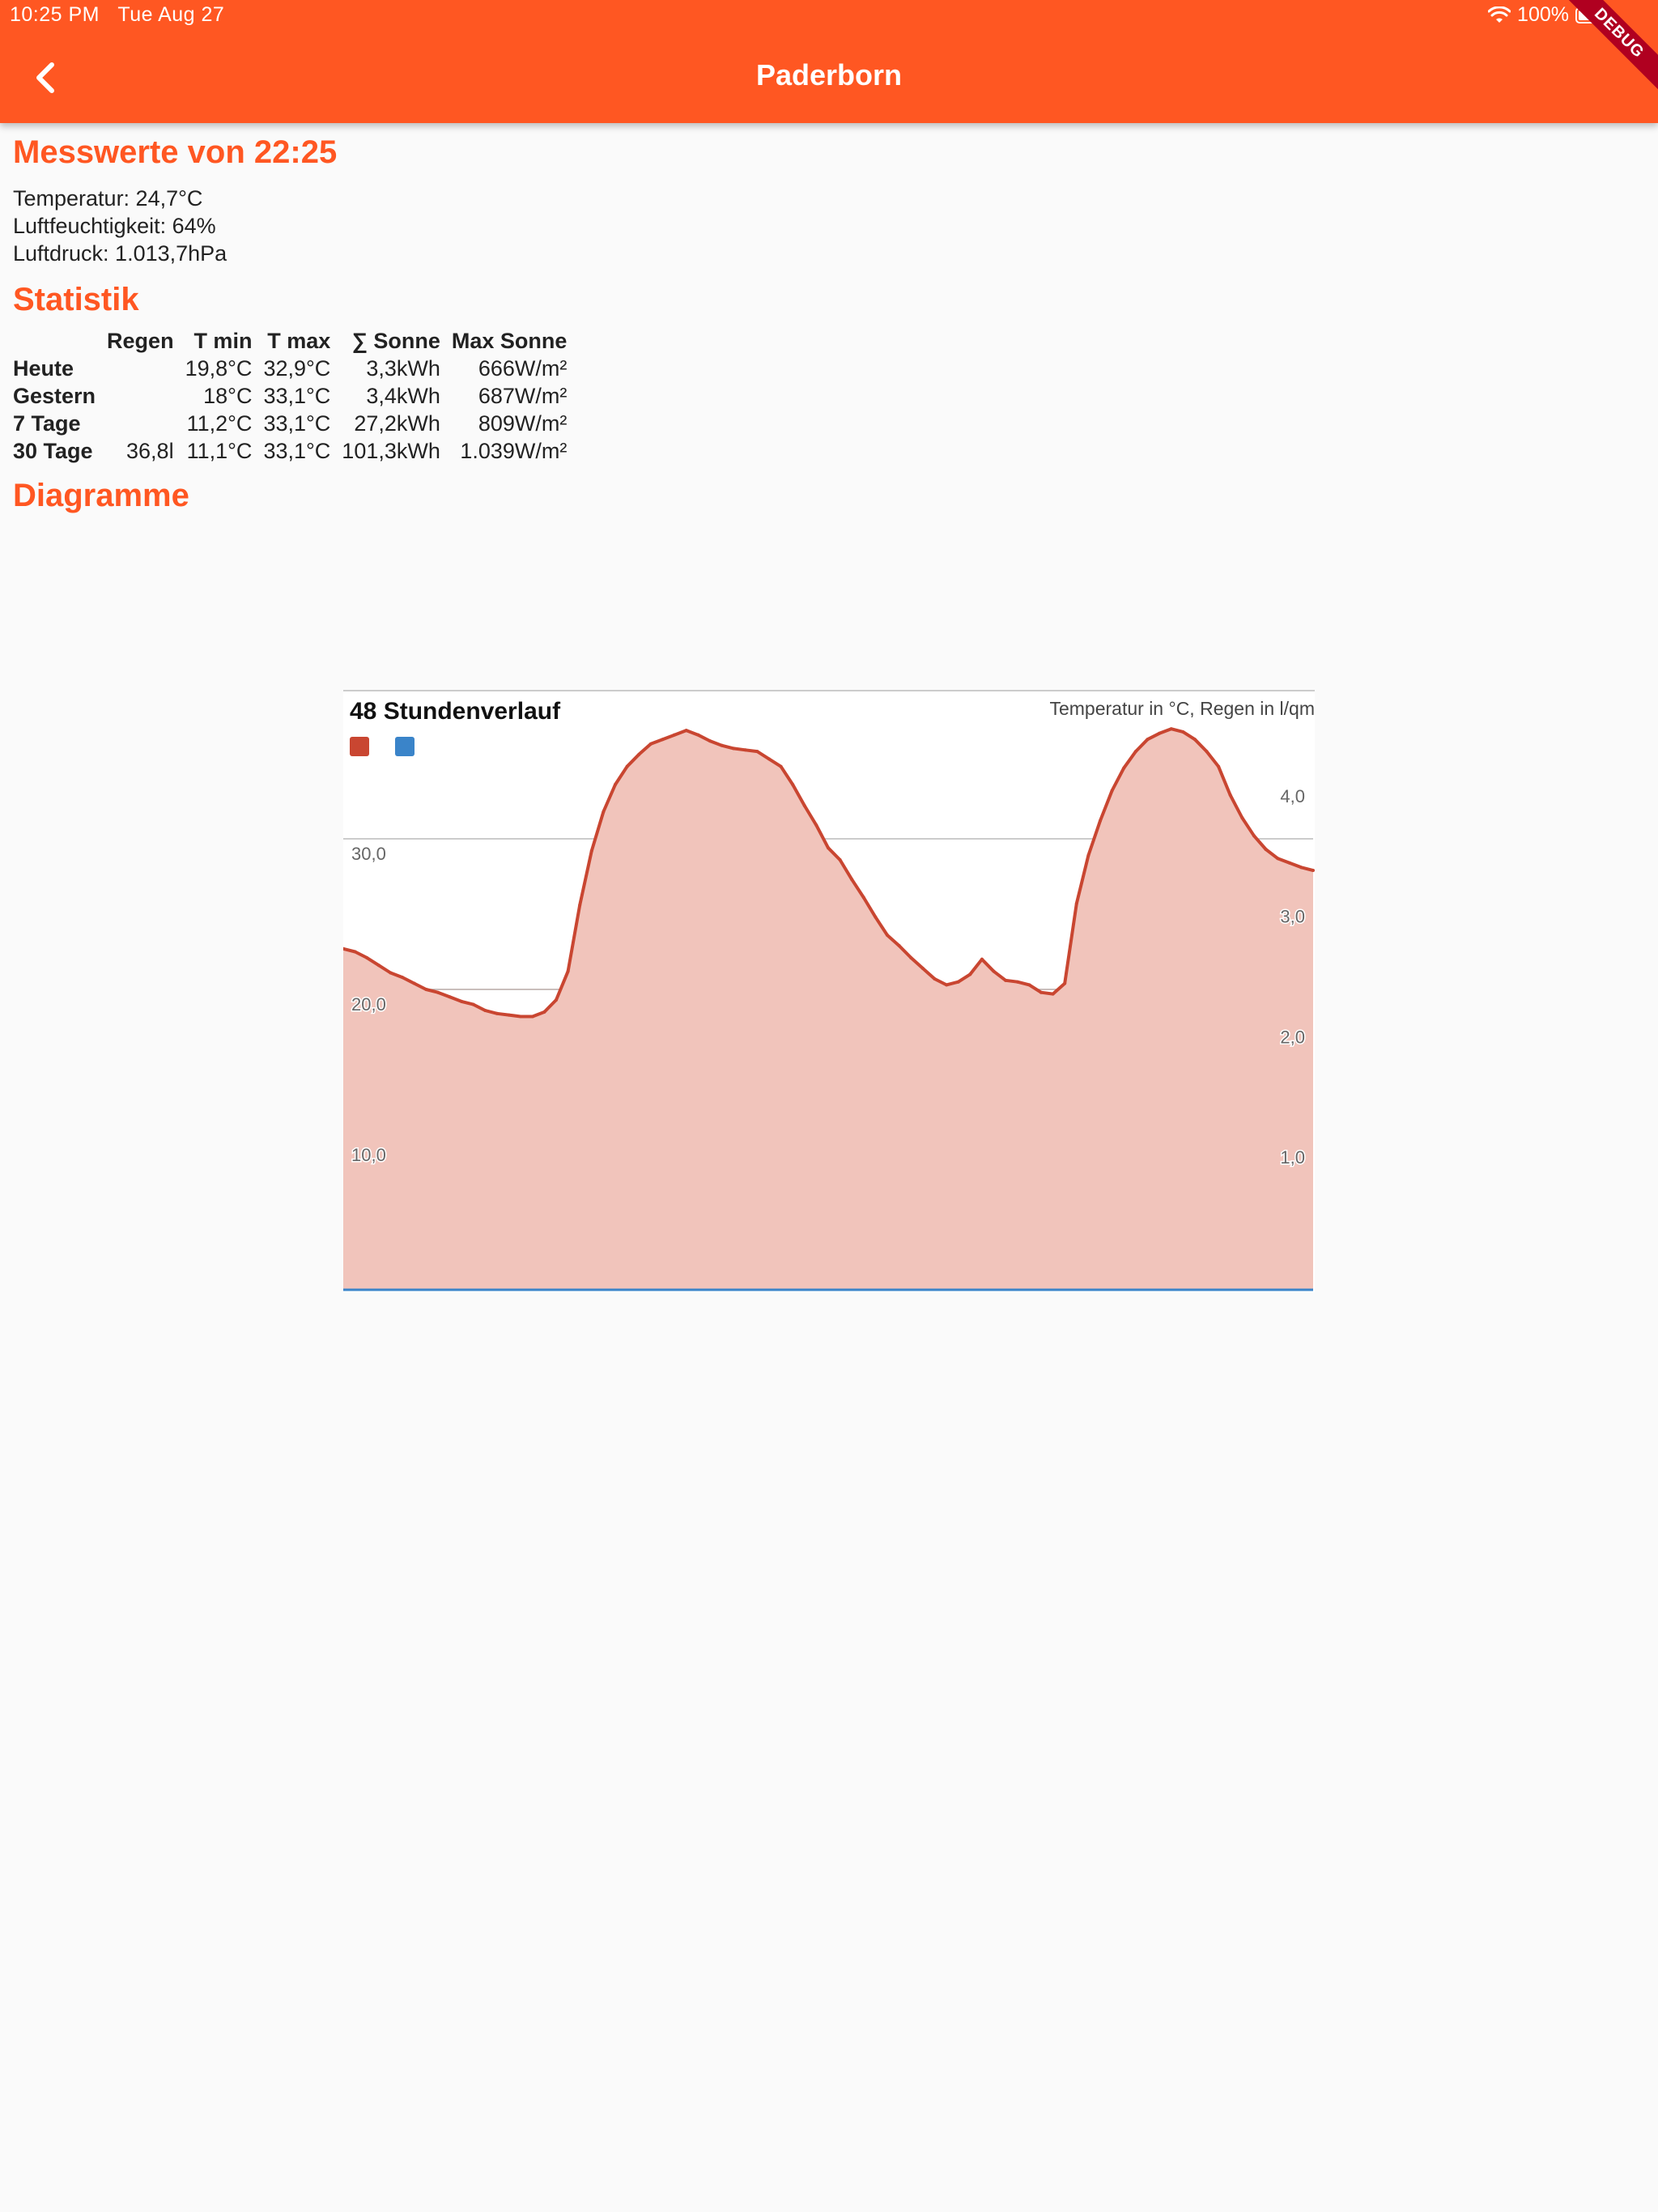 The image size is (1658, 2212). Describe the element at coordinates (150, 451) in the screenshot. I see `table-cell: 36,8l` at that location.